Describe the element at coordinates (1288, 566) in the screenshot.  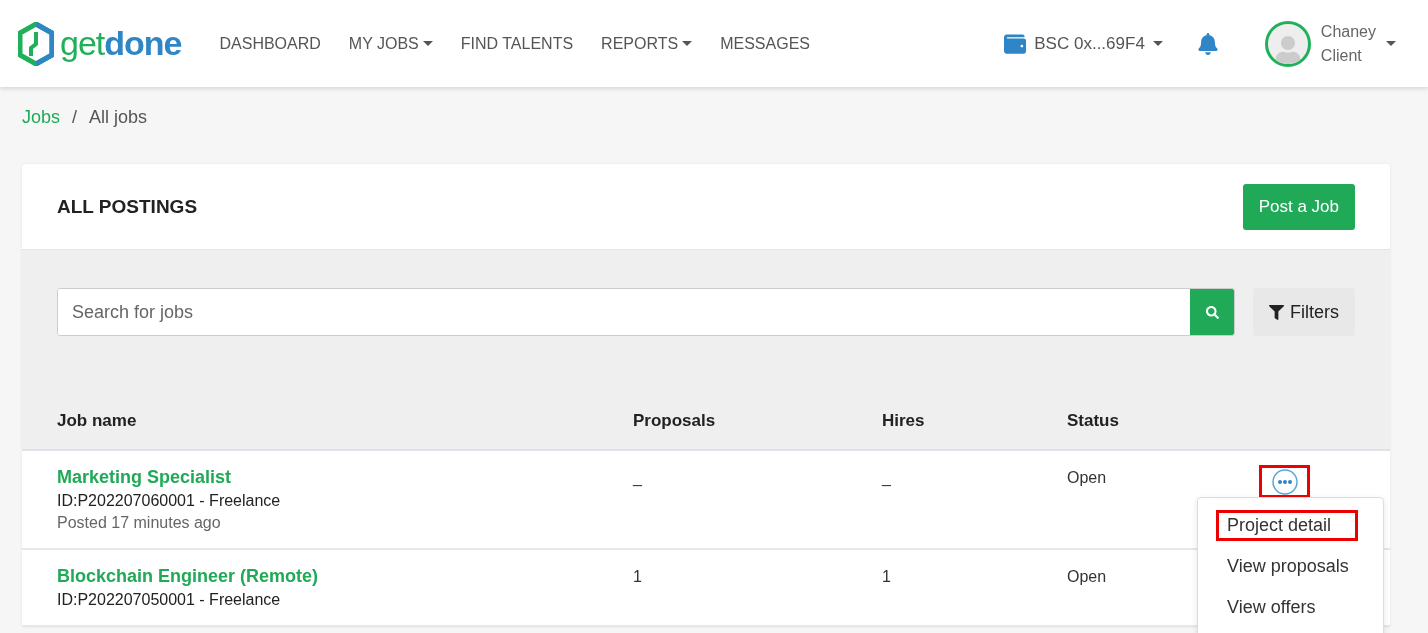
I see `menu-item: View proposals` at that location.